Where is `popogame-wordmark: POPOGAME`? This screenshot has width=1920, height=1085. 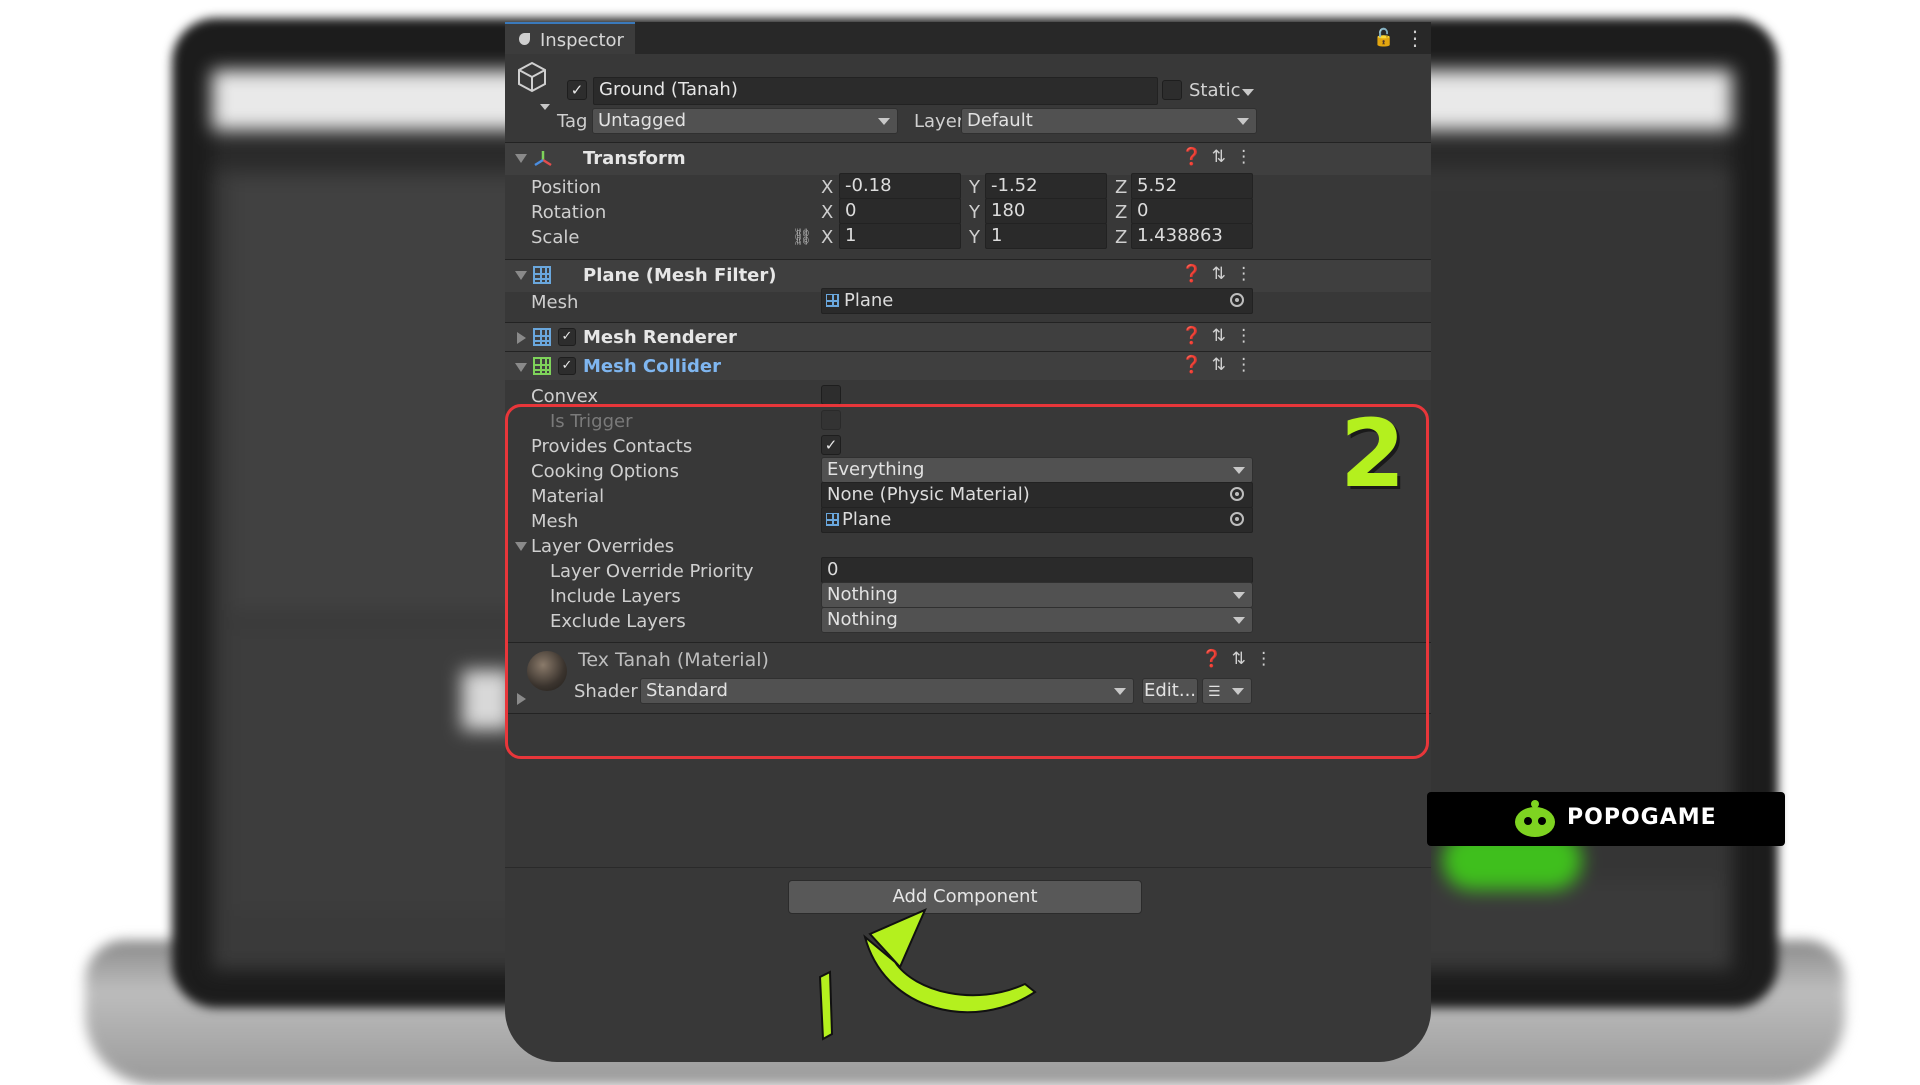
popogame-wordmark: POPOGAME is located at coordinates (1642, 817).